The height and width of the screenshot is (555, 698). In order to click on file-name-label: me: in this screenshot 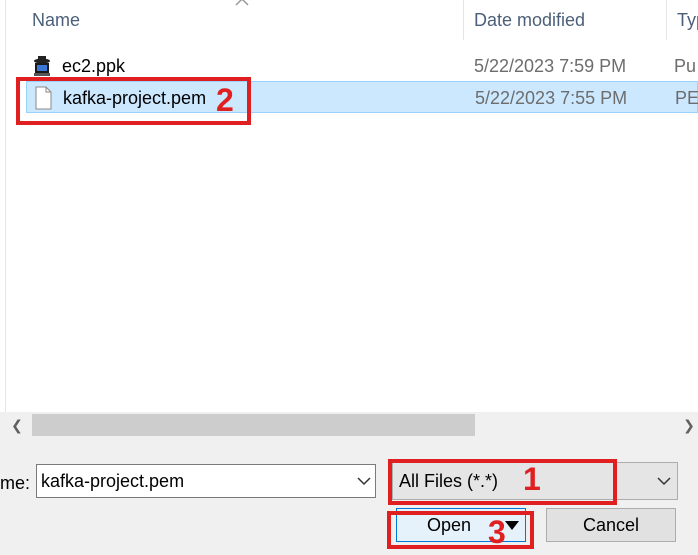, I will do `click(15, 483)`.